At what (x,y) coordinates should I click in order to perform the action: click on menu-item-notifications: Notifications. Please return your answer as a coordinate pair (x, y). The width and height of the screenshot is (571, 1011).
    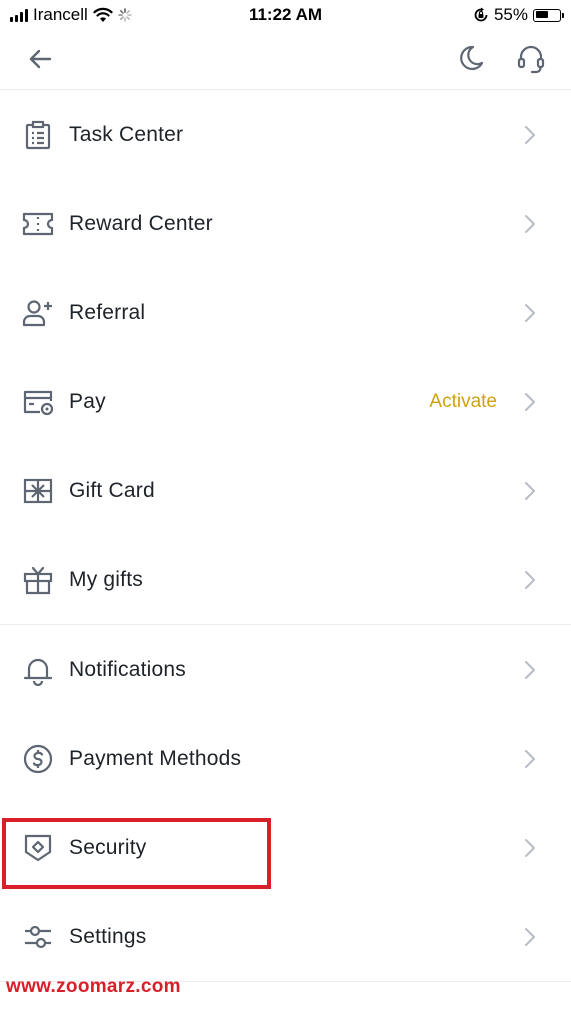
    Looking at the image, I should click on (285, 669).